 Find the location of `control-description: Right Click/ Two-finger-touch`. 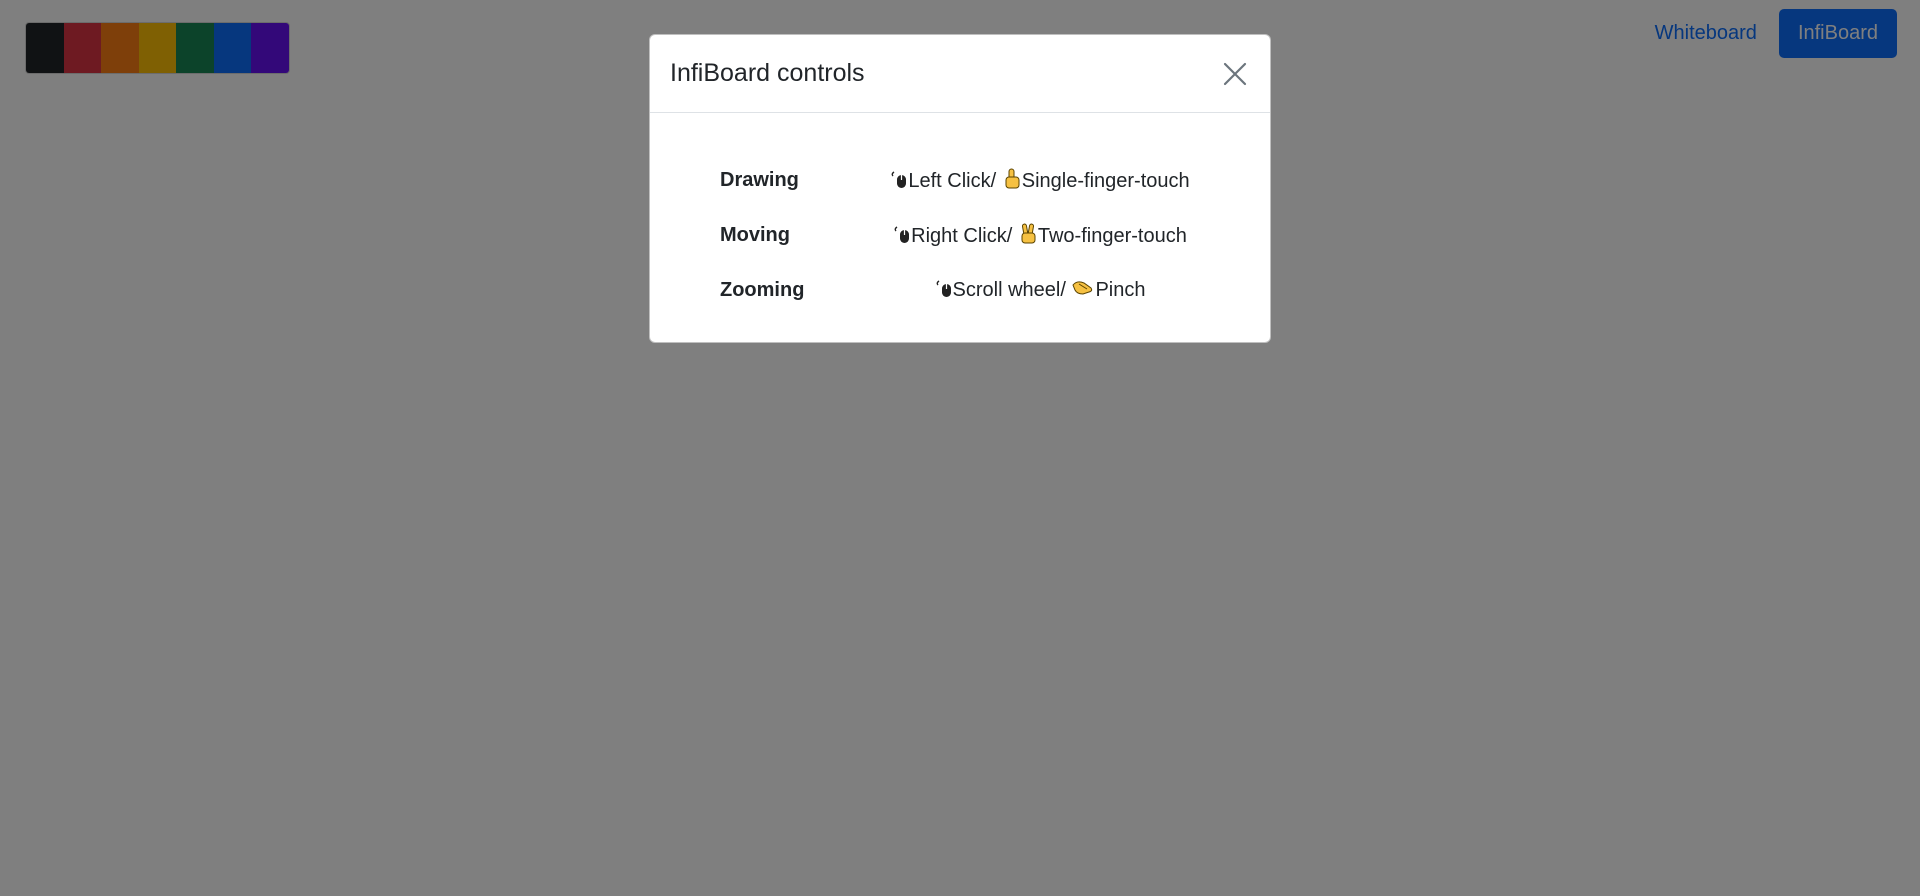

control-description: Right Click/ Two-finger-touch is located at coordinates (1040, 235).